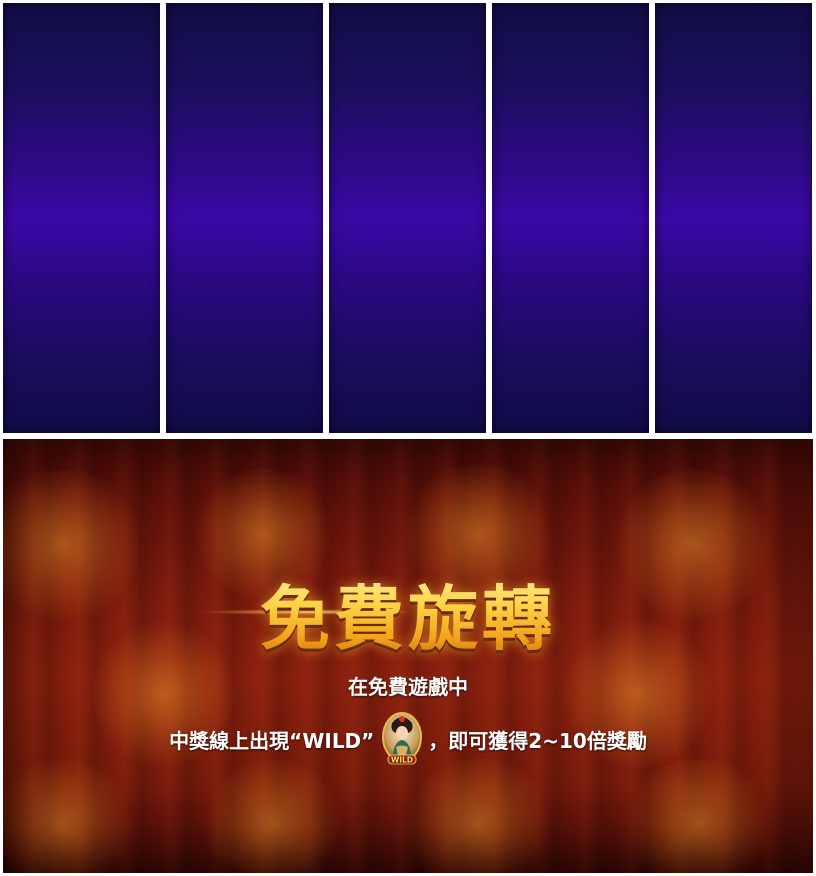  I want to click on free-spins-title: 免費旋轉, so click(408, 613).